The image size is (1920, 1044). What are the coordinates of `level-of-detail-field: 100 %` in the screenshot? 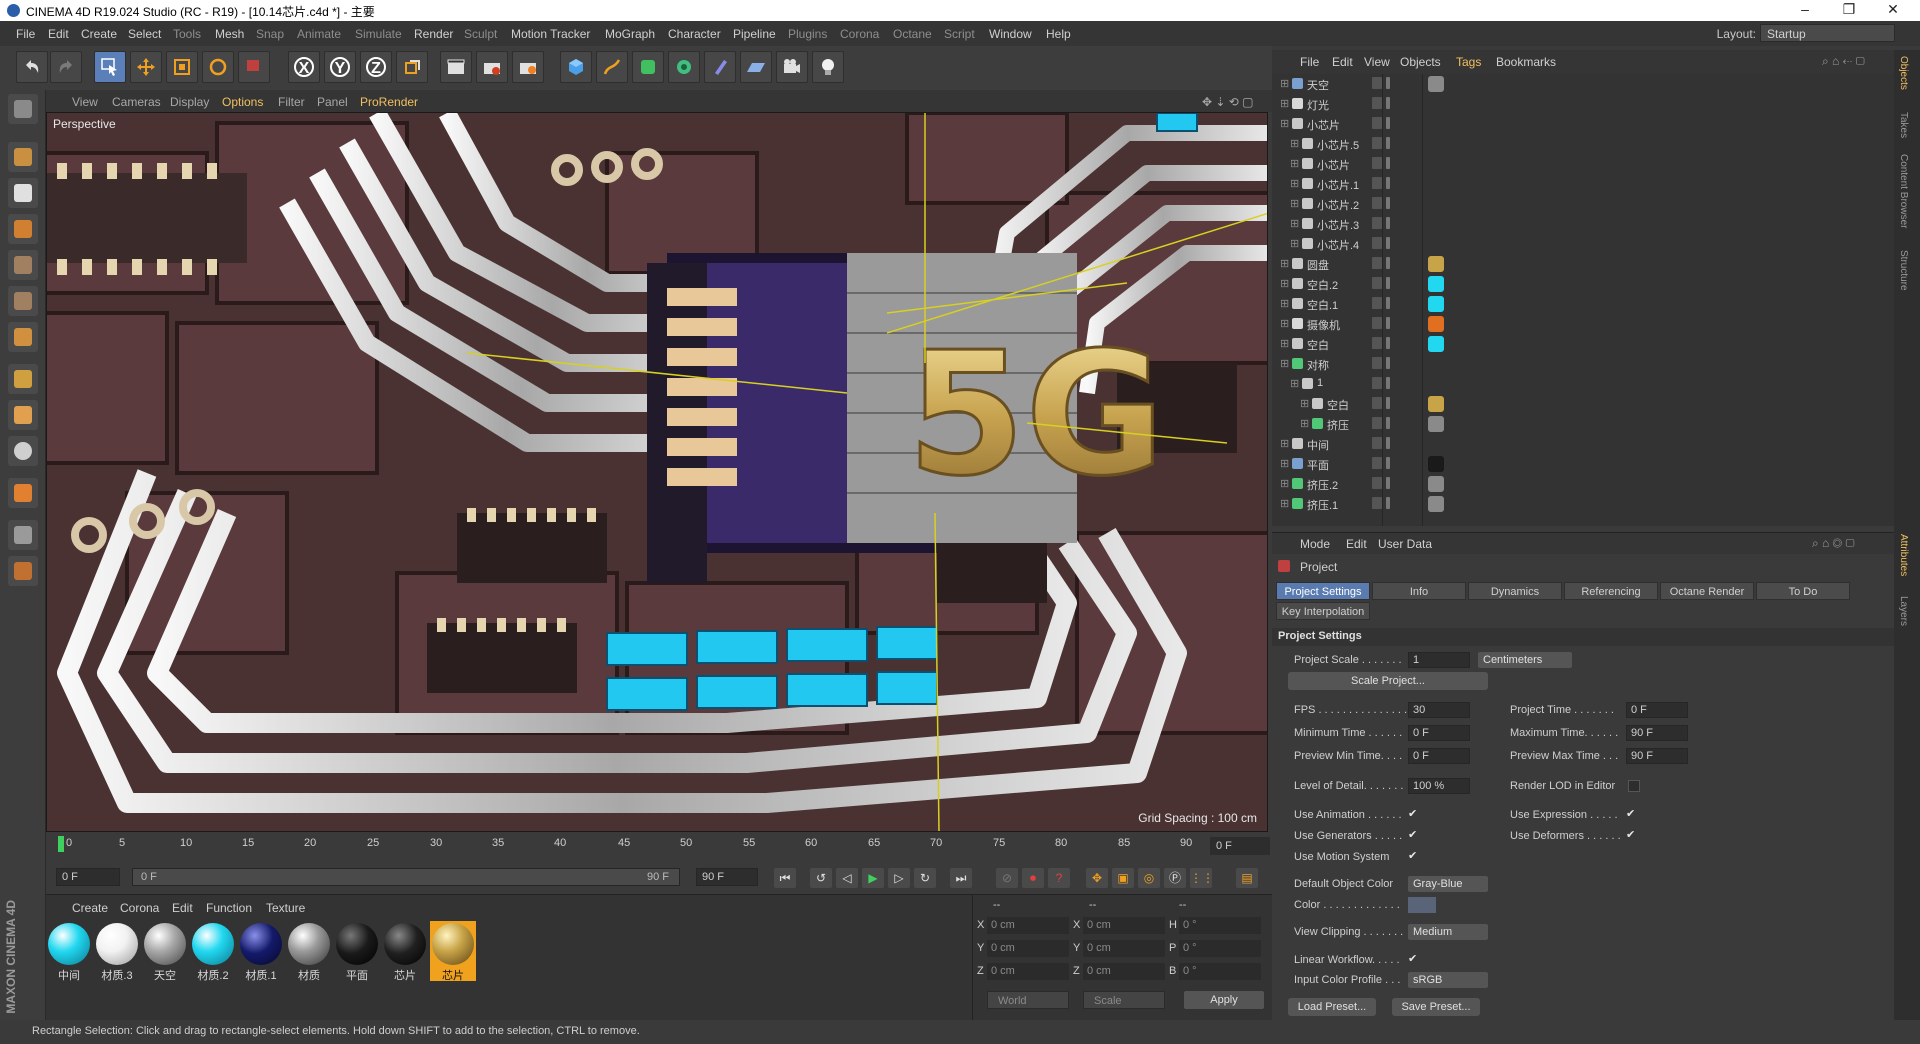 It's located at (1439, 786).